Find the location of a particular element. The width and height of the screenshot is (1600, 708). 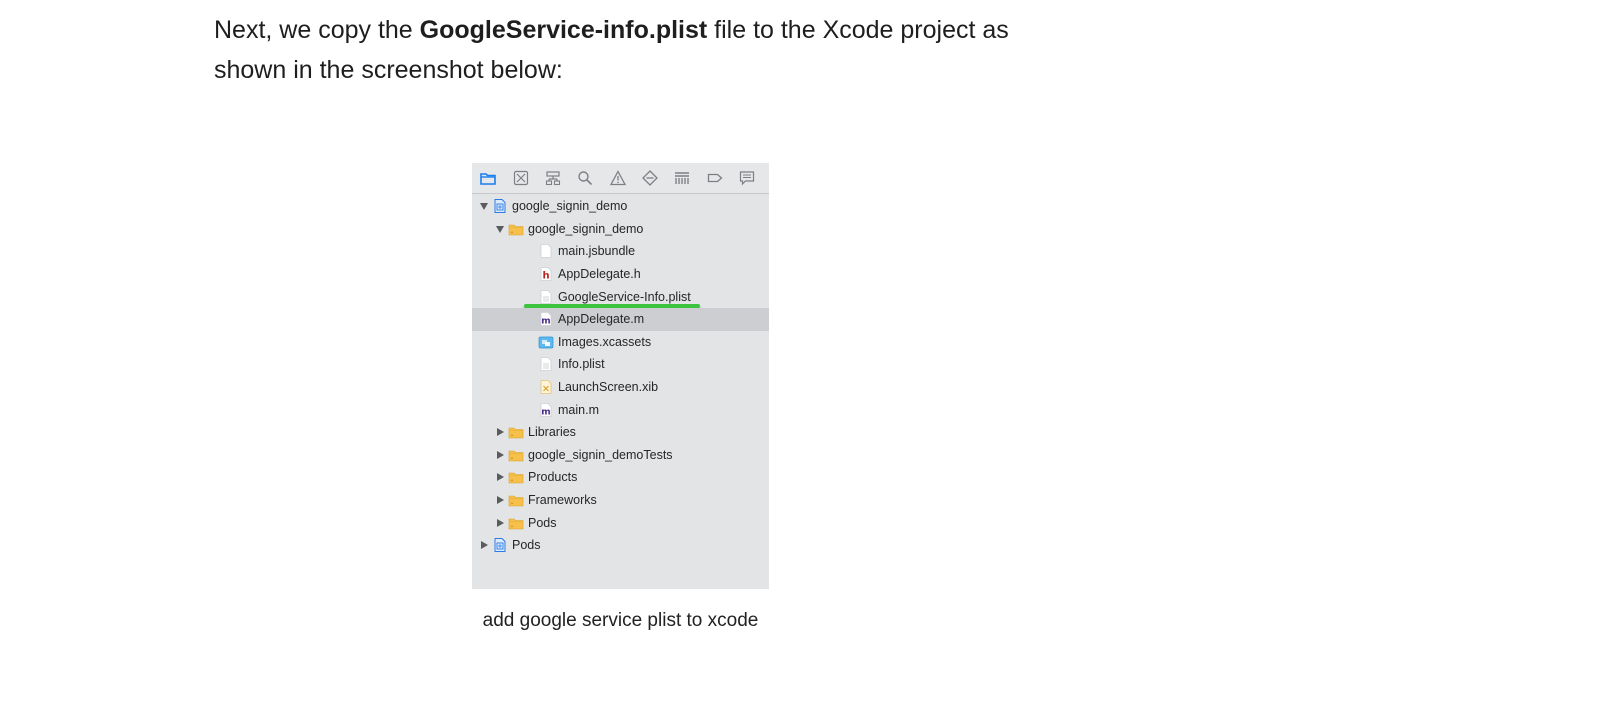

intro-filename: GoogleService-info.plist is located at coordinates (563, 30).